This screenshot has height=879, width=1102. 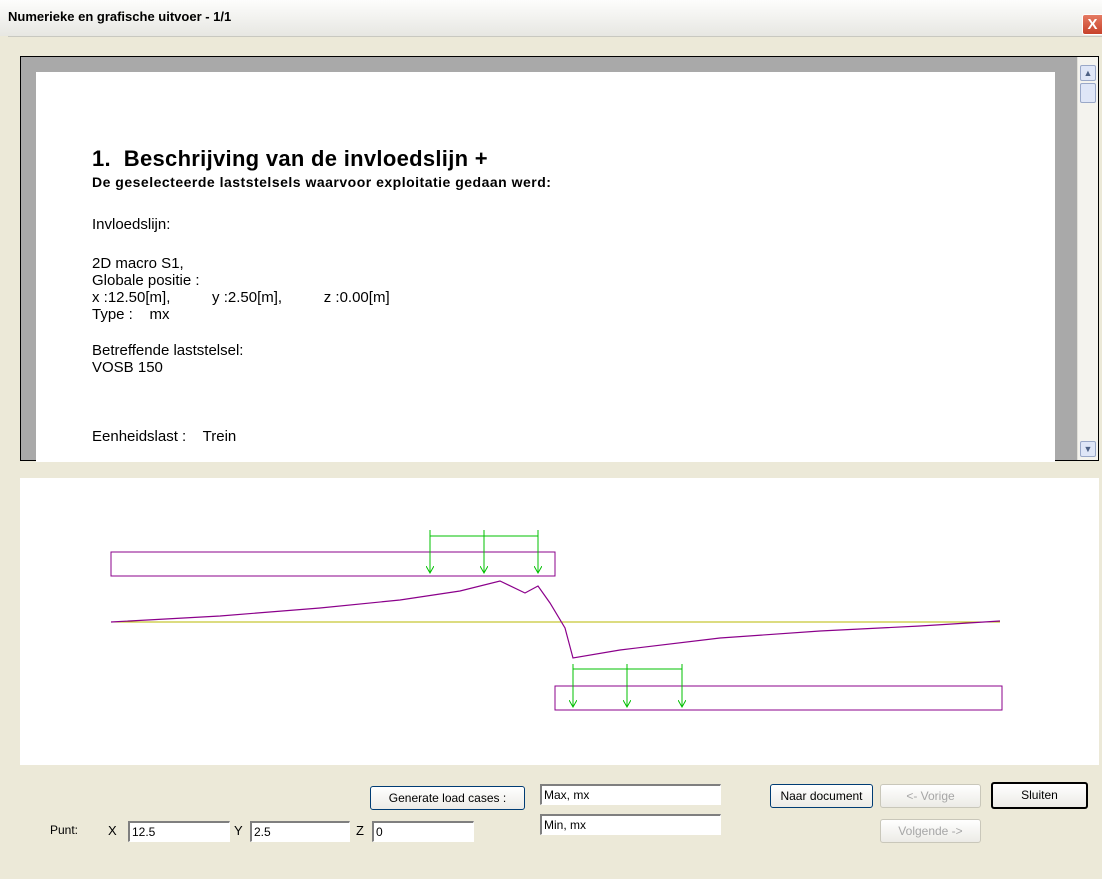 I want to click on close-button: X, so click(x=1092, y=24).